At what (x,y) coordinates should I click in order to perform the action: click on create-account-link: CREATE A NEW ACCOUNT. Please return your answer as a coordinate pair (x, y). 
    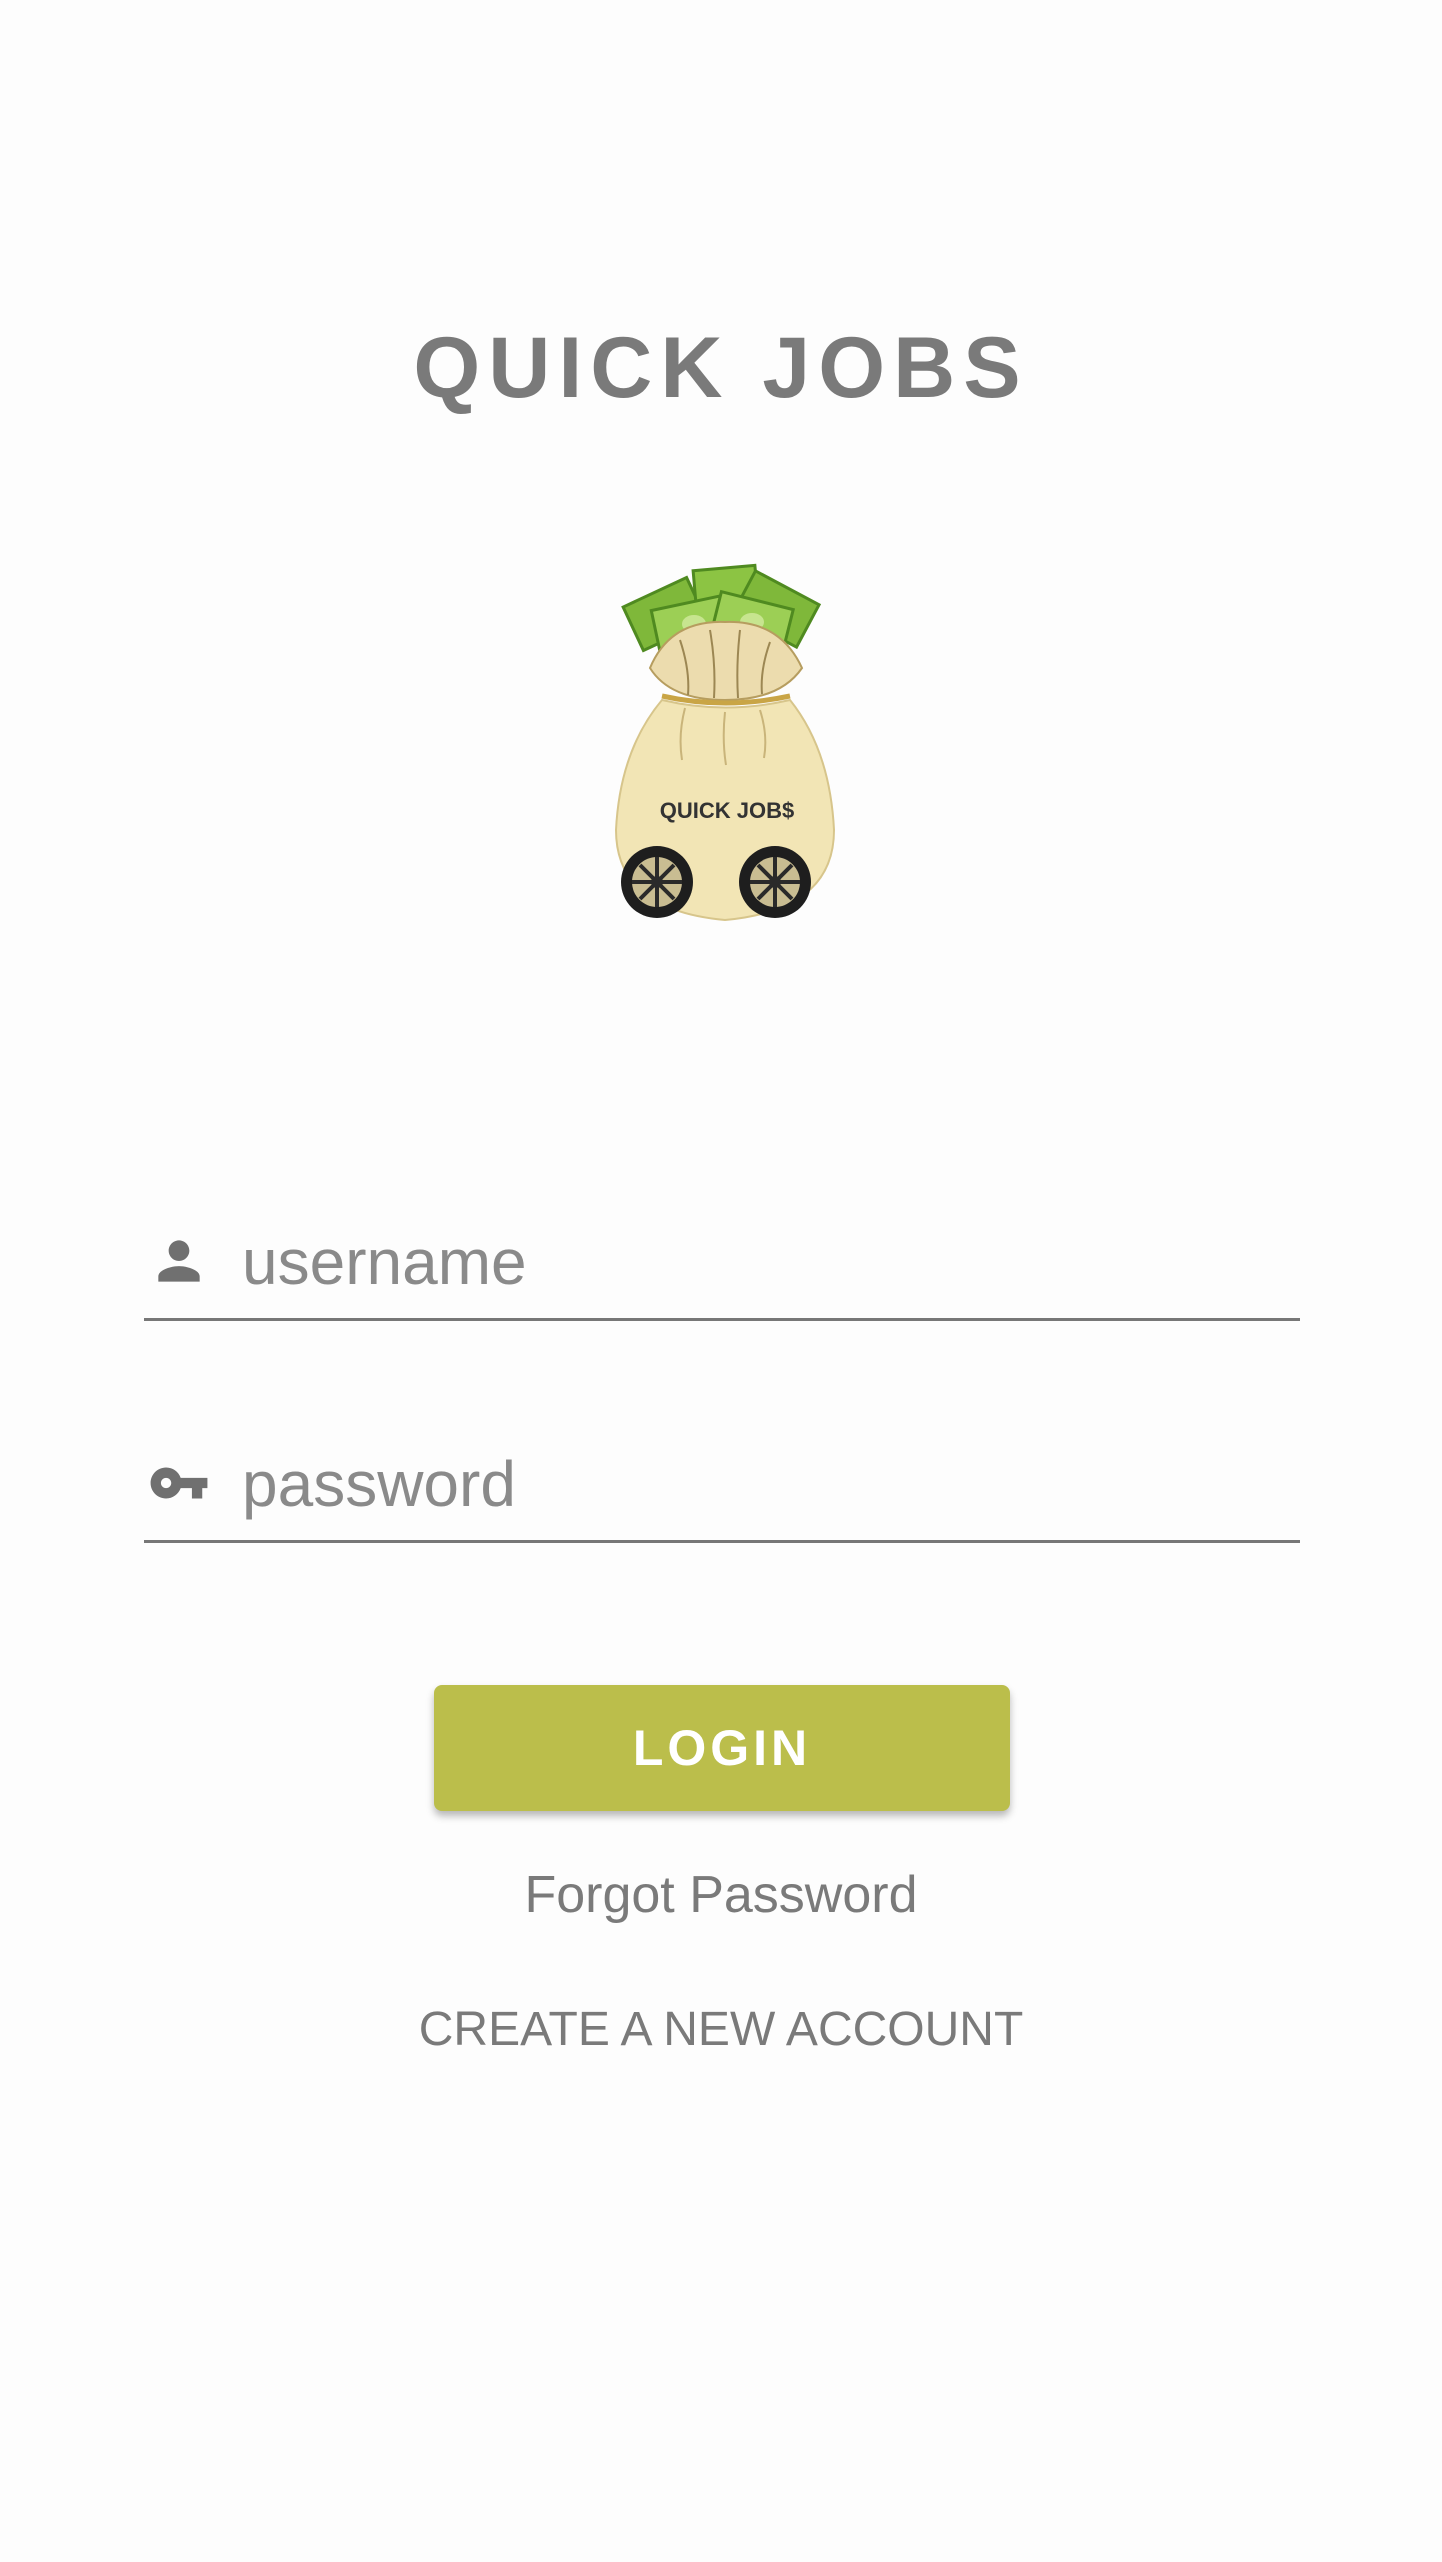
    Looking at the image, I should click on (721, 2030).